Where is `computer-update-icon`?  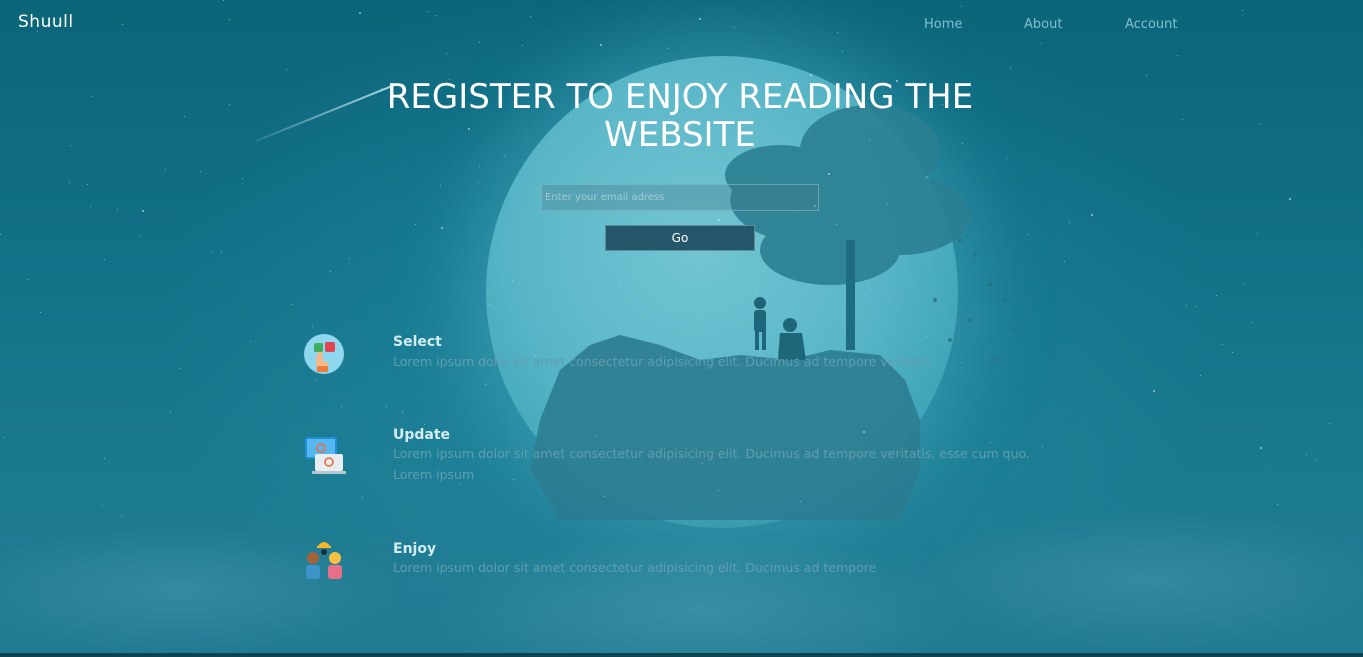
computer-update-icon is located at coordinates (324, 456).